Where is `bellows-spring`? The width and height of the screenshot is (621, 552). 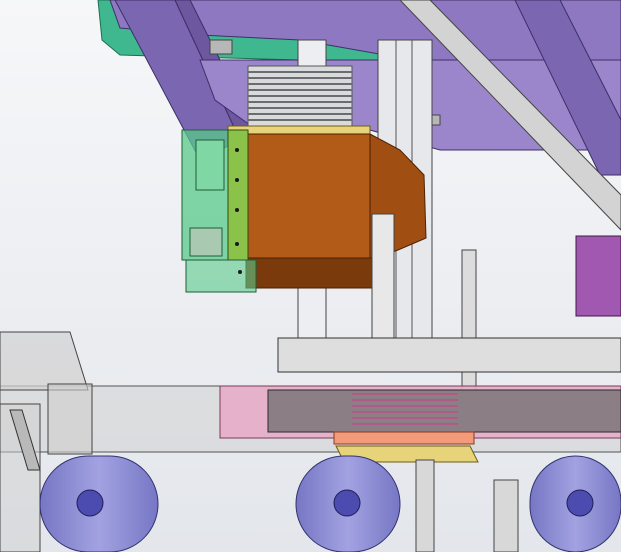
bellows-spring is located at coordinates (300, 97).